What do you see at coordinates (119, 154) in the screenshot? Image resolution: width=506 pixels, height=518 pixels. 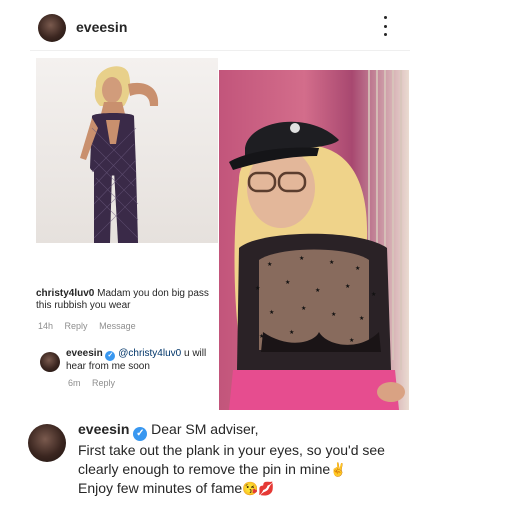 I see `photo-left-illustration` at bounding box center [119, 154].